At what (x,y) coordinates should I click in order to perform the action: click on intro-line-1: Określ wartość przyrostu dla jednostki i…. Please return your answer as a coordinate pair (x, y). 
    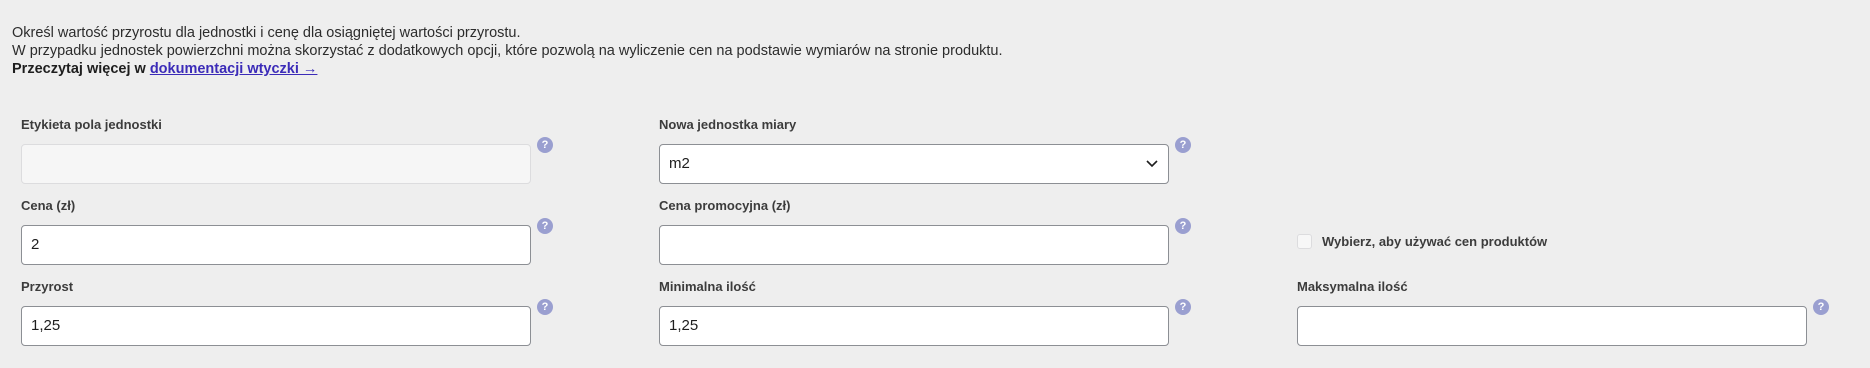
    Looking at the image, I should click on (266, 33).